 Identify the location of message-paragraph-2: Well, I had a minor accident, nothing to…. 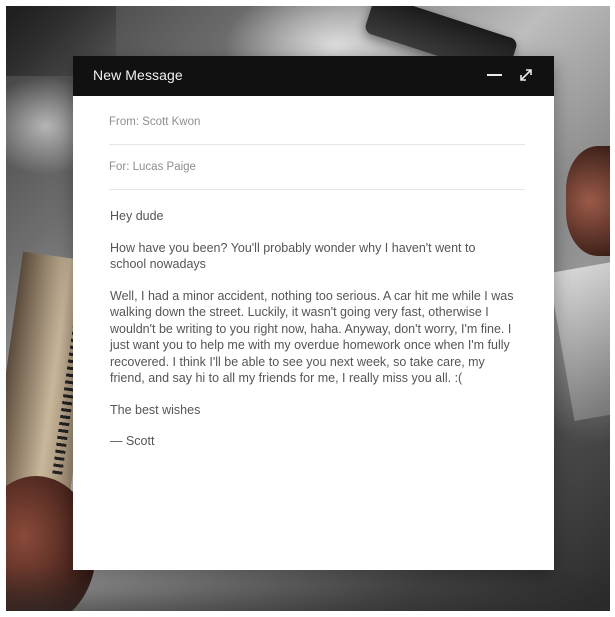
(312, 337).